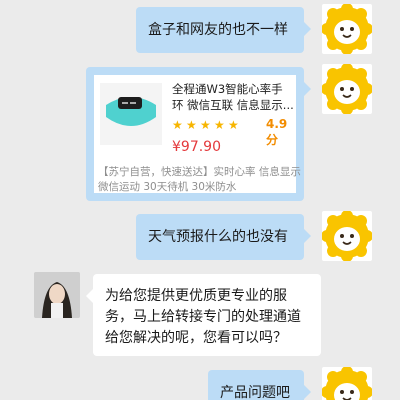  What do you see at coordinates (218, 30) in the screenshot?
I see `message-text: 盒子和网友的也不一样` at bounding box center [218, 30].